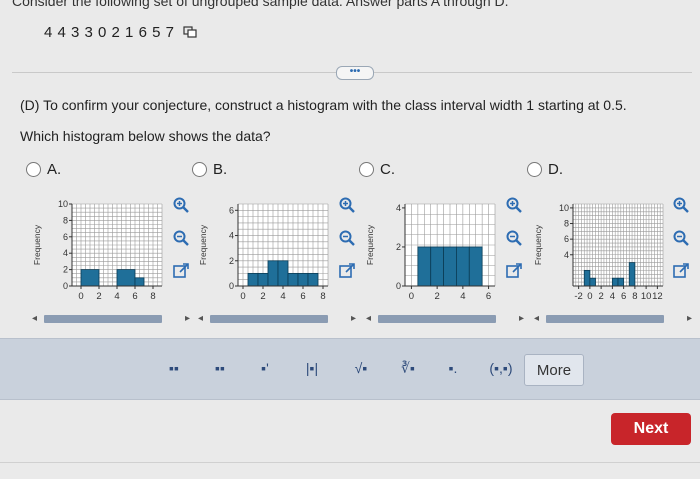 This screenshot has height=479, width=700. I want to click on histogram-c: 0 2 4 6 0 2 4 Frequency, so click(431, 253).